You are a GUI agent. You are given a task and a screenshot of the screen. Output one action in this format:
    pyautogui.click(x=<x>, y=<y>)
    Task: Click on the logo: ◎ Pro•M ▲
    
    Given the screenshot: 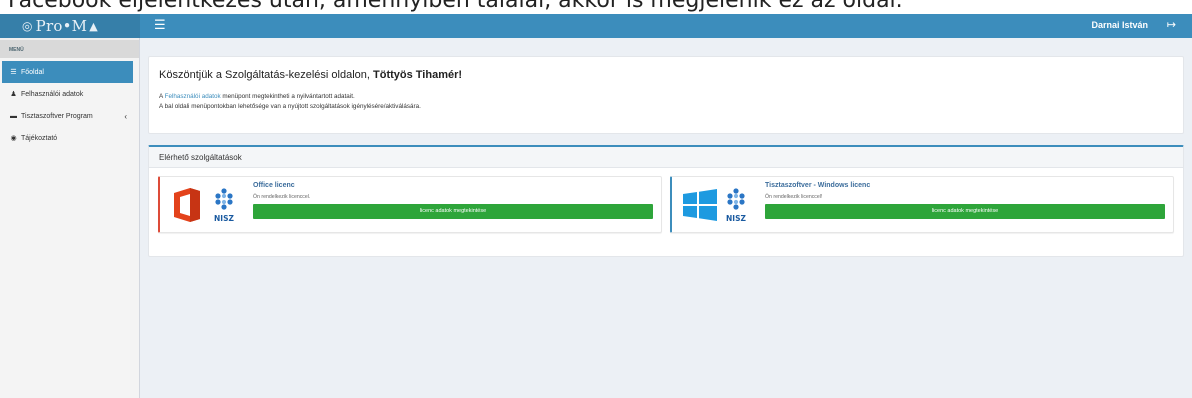 What is the action you would take?
    pyautogui.click(x=70, y=26)
    